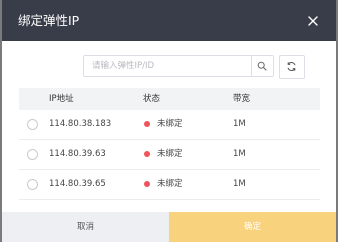 Image resolution: width=338 pixels, height=242 pixels. Describe the element at coordinates (252, 227) in the screenshot. I see `confirm-button: 确定` at that location.